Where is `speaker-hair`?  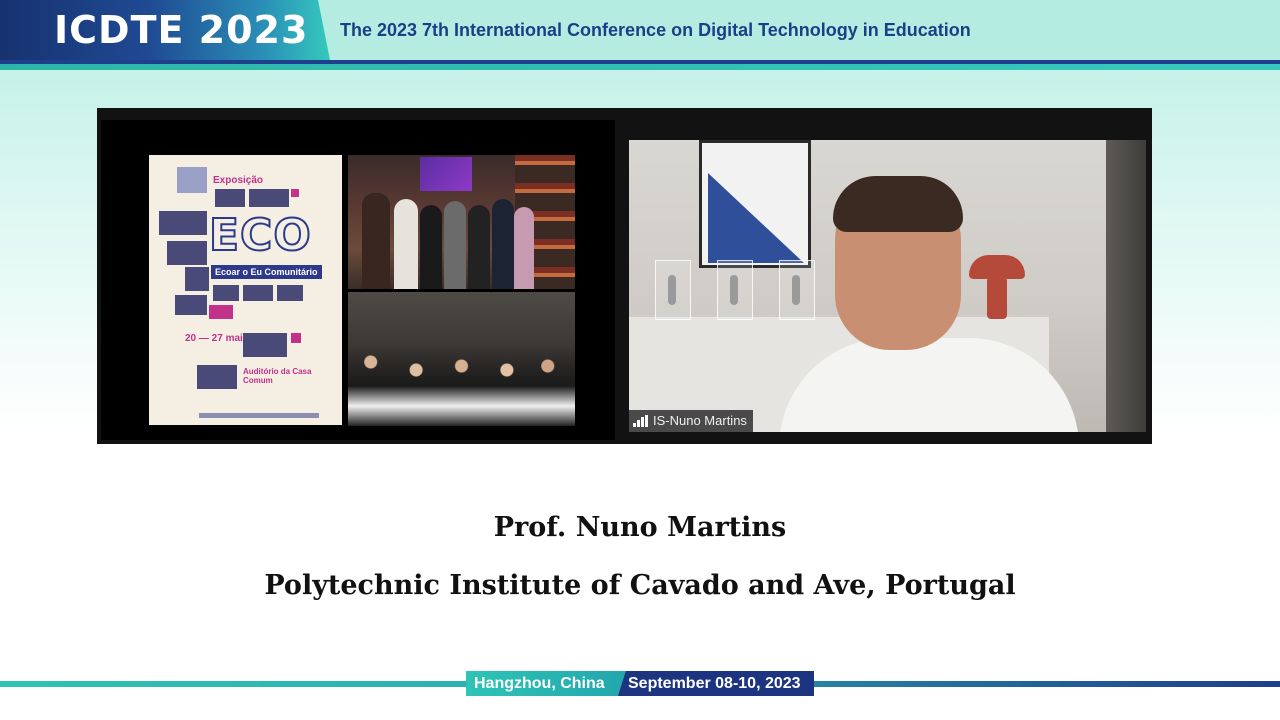 speaker-hair is located at coordinates (898, 204).